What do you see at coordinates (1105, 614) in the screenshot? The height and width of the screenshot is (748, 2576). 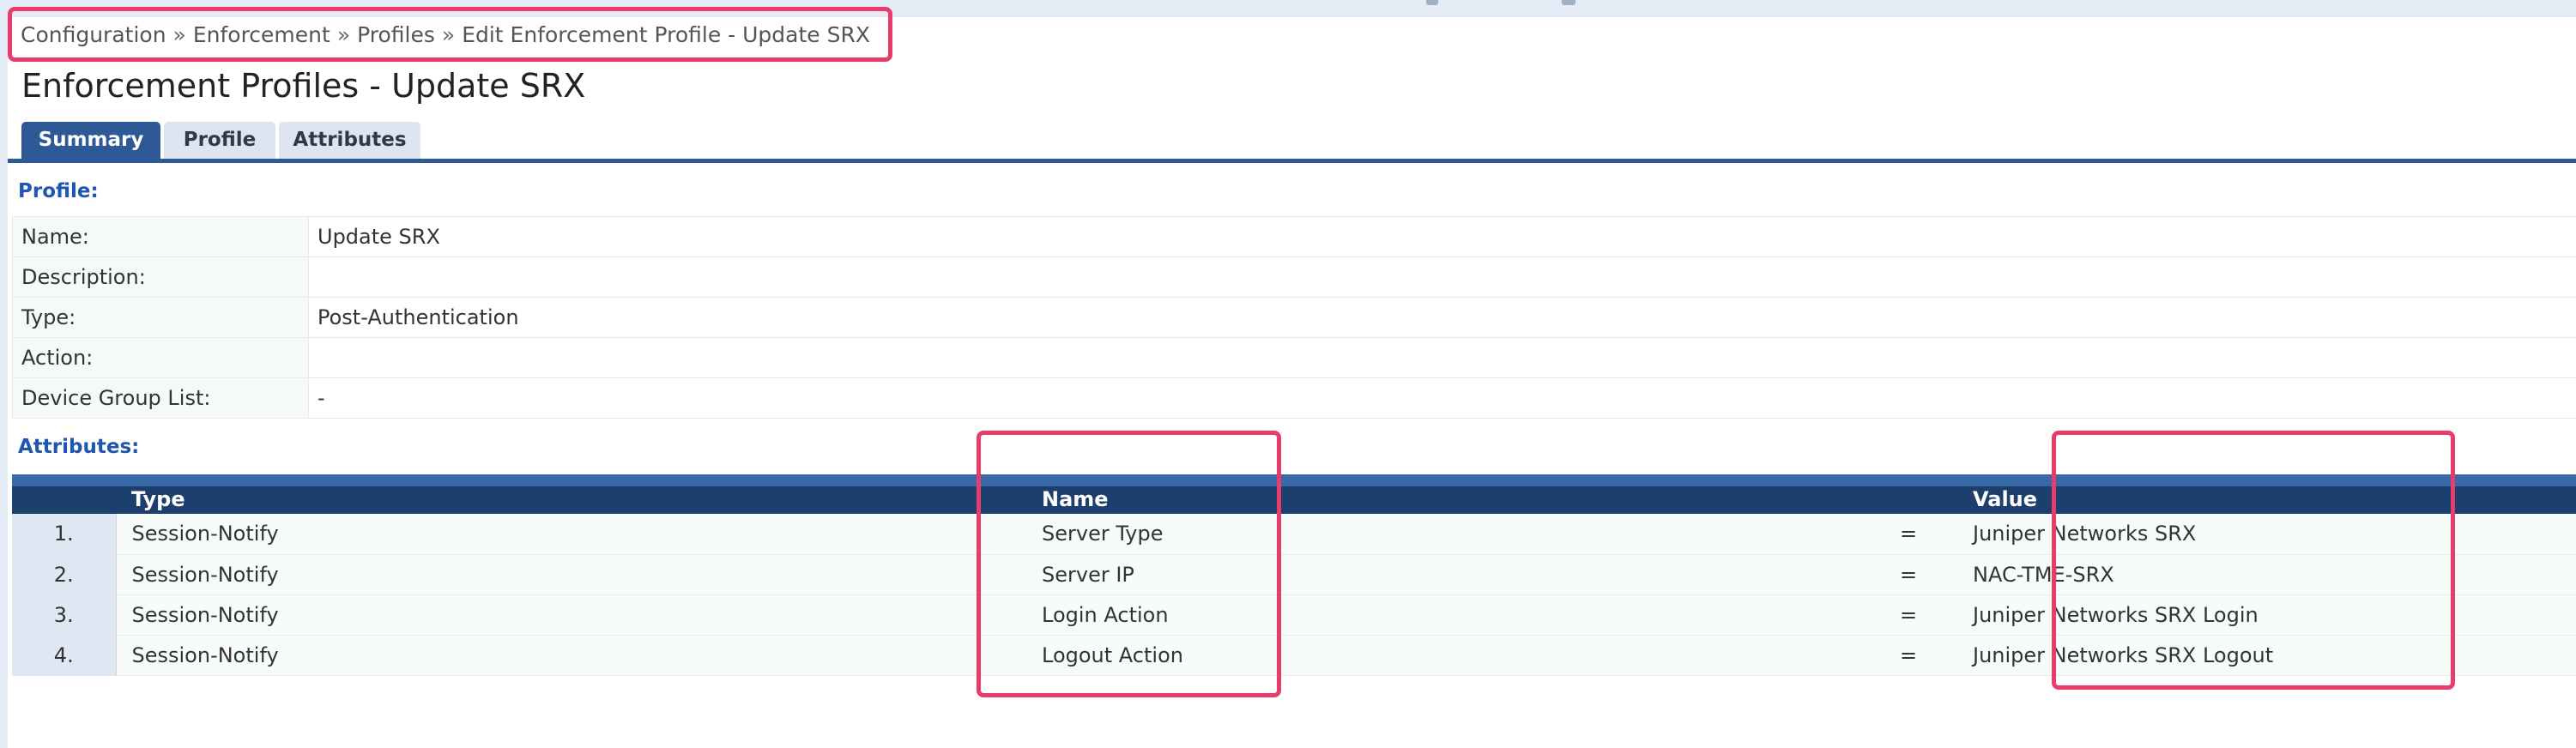 I see `attribute-name: Login Action` at bounding box center [1105, 614].